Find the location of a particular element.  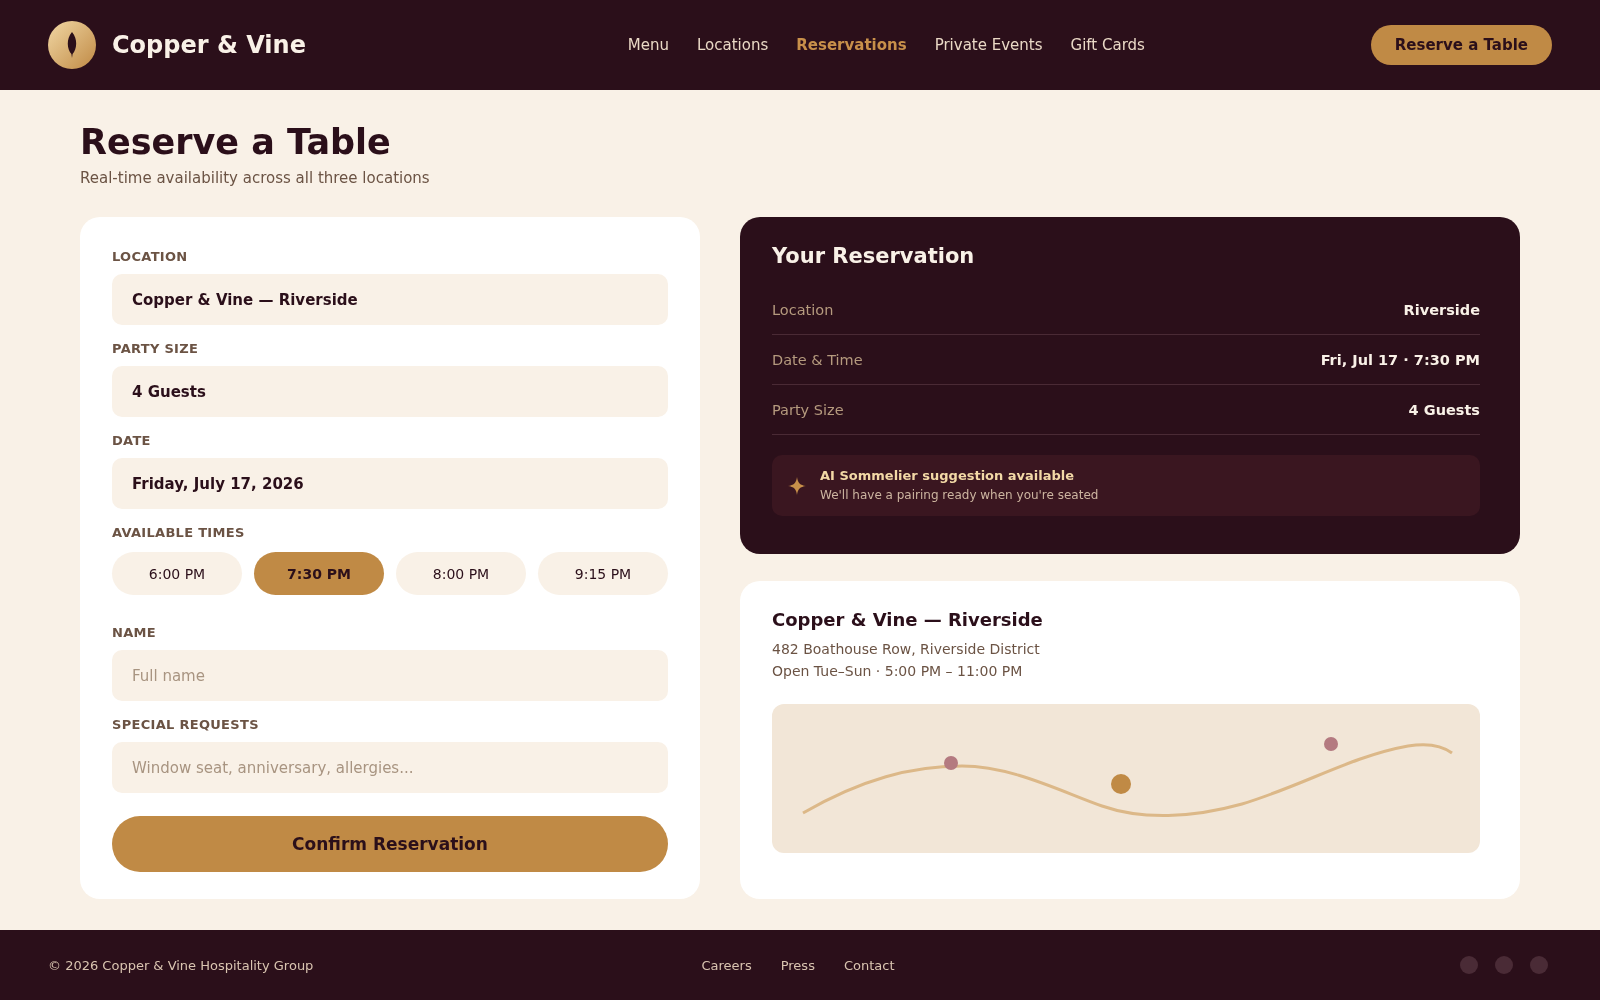

field-label: NAME is located at coordinates (134, 633).